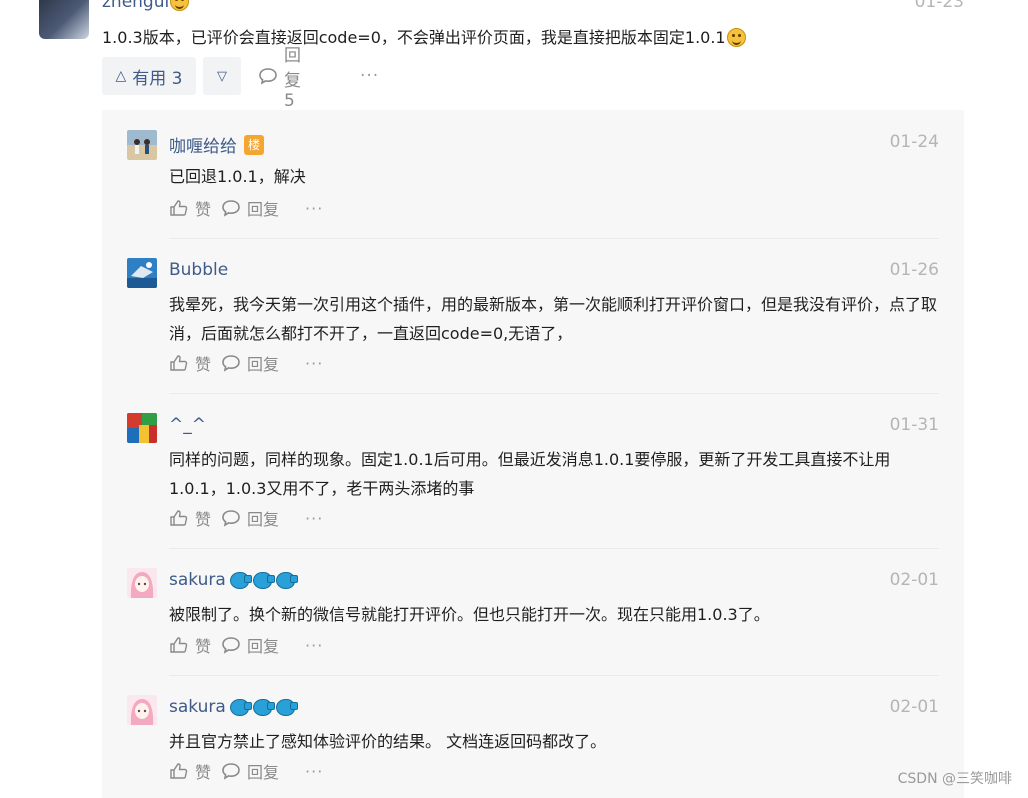  I want to click on useful-button: △ 有用 3, so click(149, 76).